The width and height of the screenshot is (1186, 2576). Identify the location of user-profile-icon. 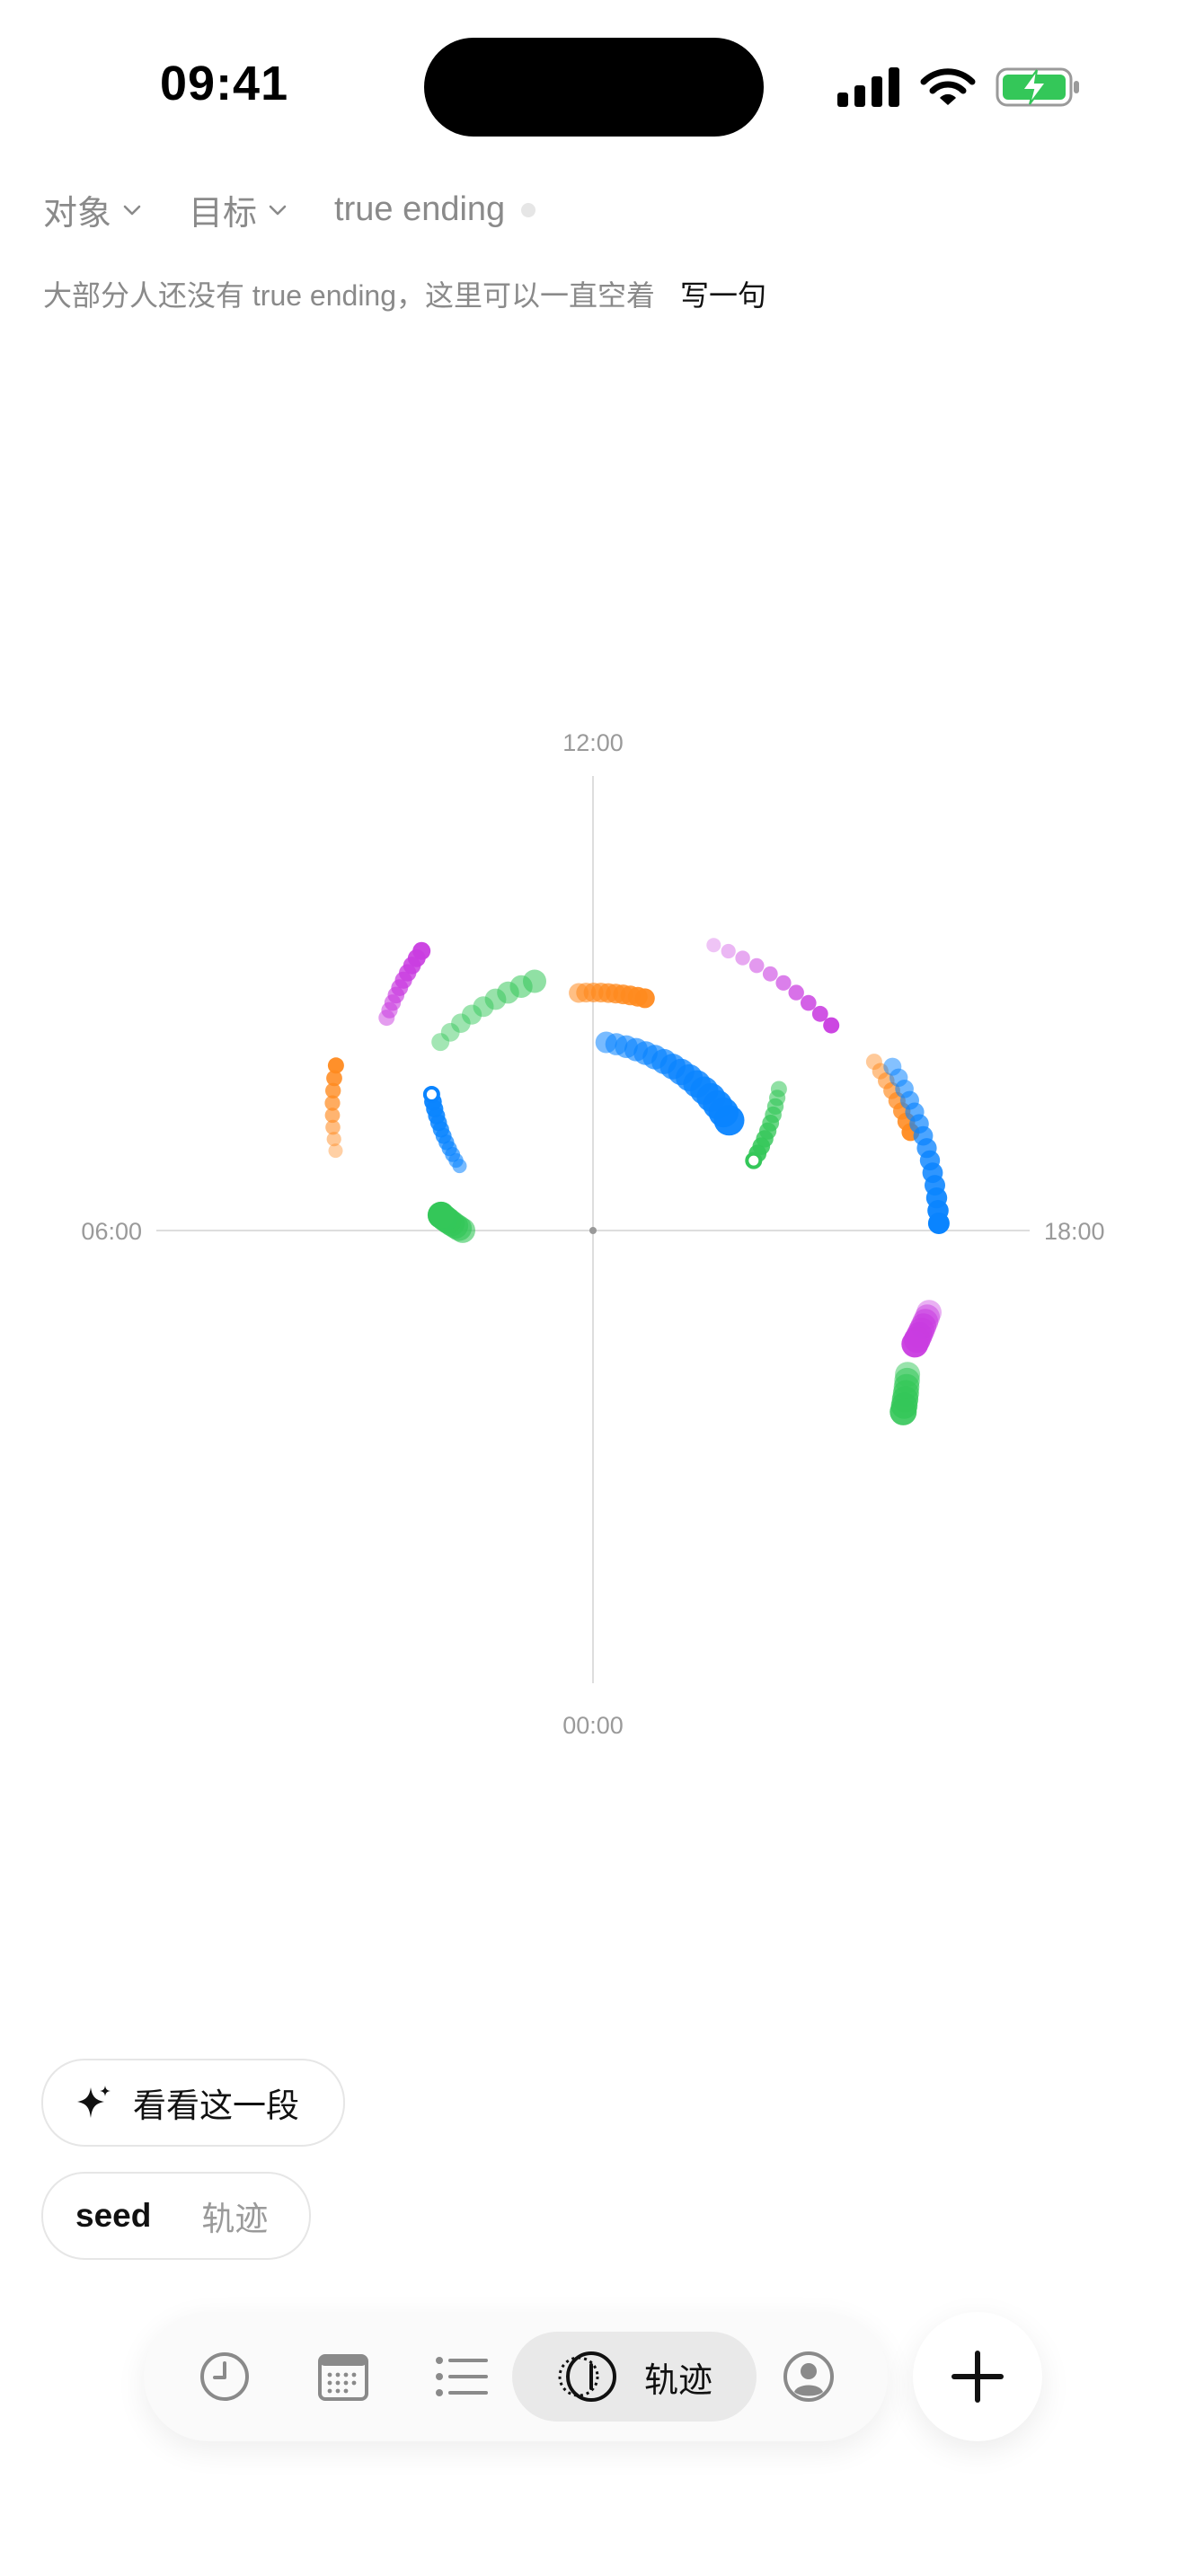
(808, 2376).